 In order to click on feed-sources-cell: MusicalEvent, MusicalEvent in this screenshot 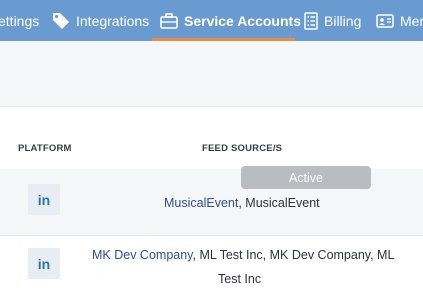, I will do `click(242, 203)`.